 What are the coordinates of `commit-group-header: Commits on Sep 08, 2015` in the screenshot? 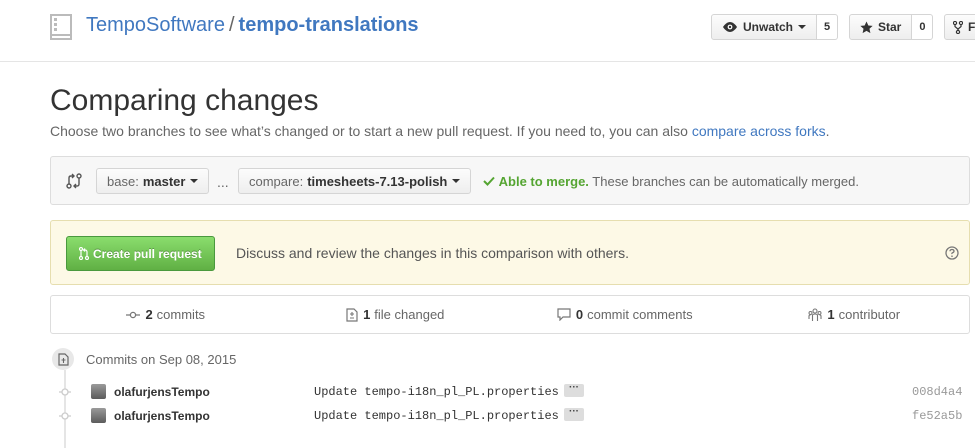 It's located at (144, 359).